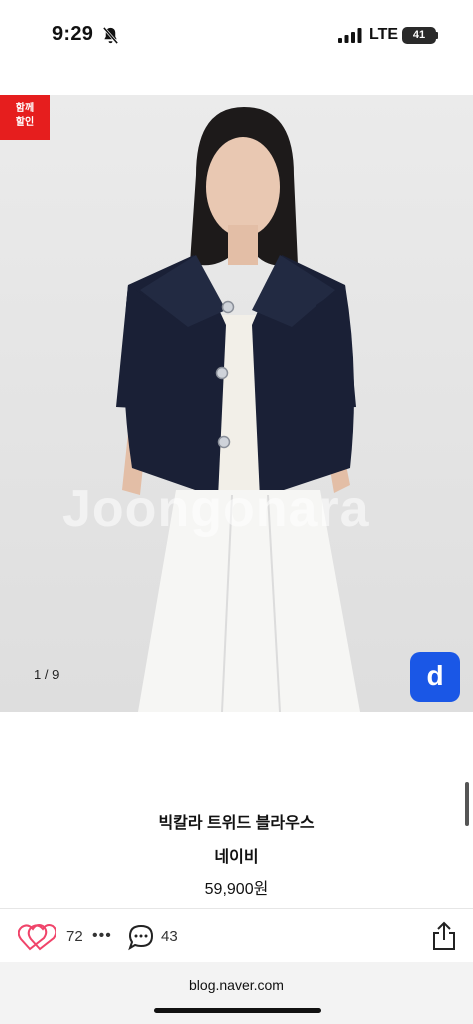  I want to click on status-bar: 9:29 LTE 41, so click(236, 35).